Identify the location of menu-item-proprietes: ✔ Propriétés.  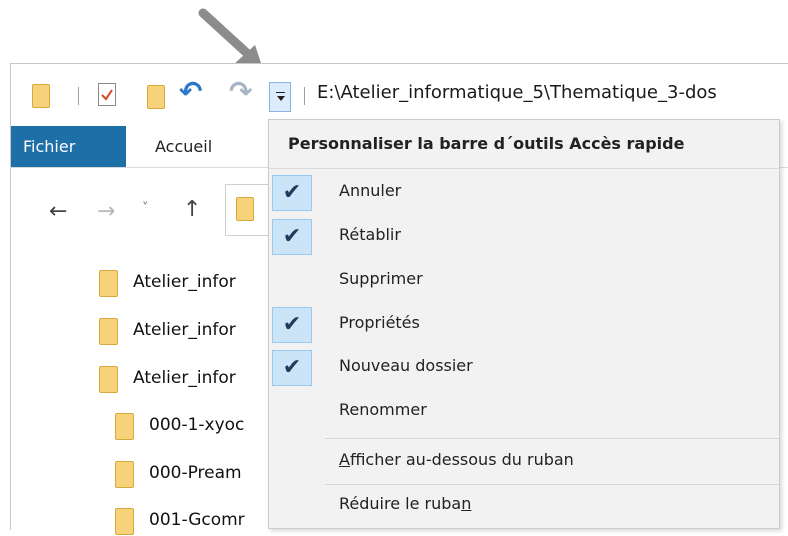
(524, 329).